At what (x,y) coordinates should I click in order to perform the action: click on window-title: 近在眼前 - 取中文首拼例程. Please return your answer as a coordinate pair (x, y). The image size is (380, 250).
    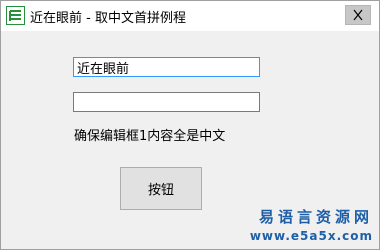
    Looking at the image, I should click on (108, 18).